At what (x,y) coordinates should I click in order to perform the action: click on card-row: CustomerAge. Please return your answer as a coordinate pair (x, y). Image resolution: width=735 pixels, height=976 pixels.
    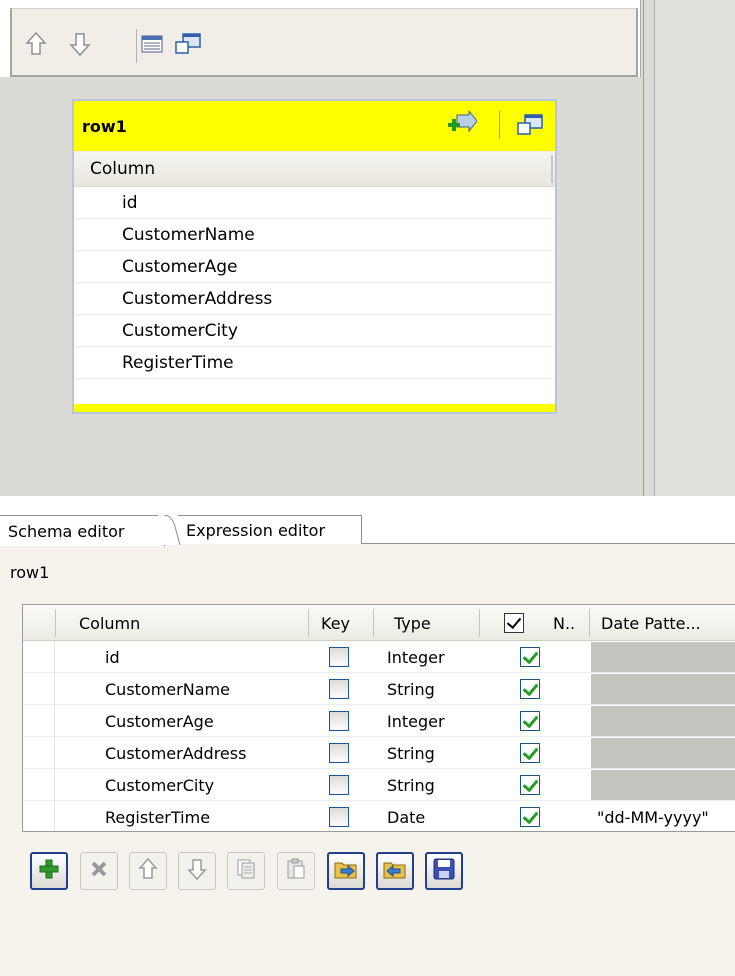
    Looking at the image, I should click on (314, 267).